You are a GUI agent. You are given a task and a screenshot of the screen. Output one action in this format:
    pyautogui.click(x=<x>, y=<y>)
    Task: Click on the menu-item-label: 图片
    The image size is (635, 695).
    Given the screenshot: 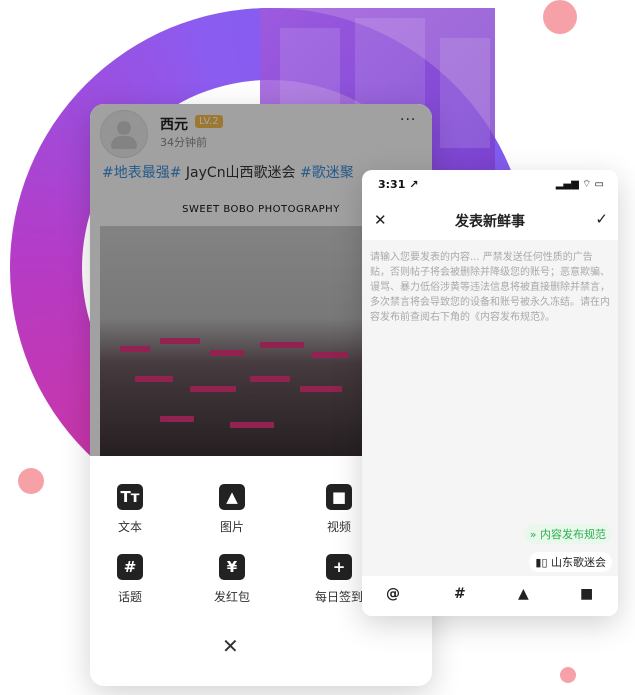 What is the action you would take?
    pyautogui.click(x=231, y=527)
    